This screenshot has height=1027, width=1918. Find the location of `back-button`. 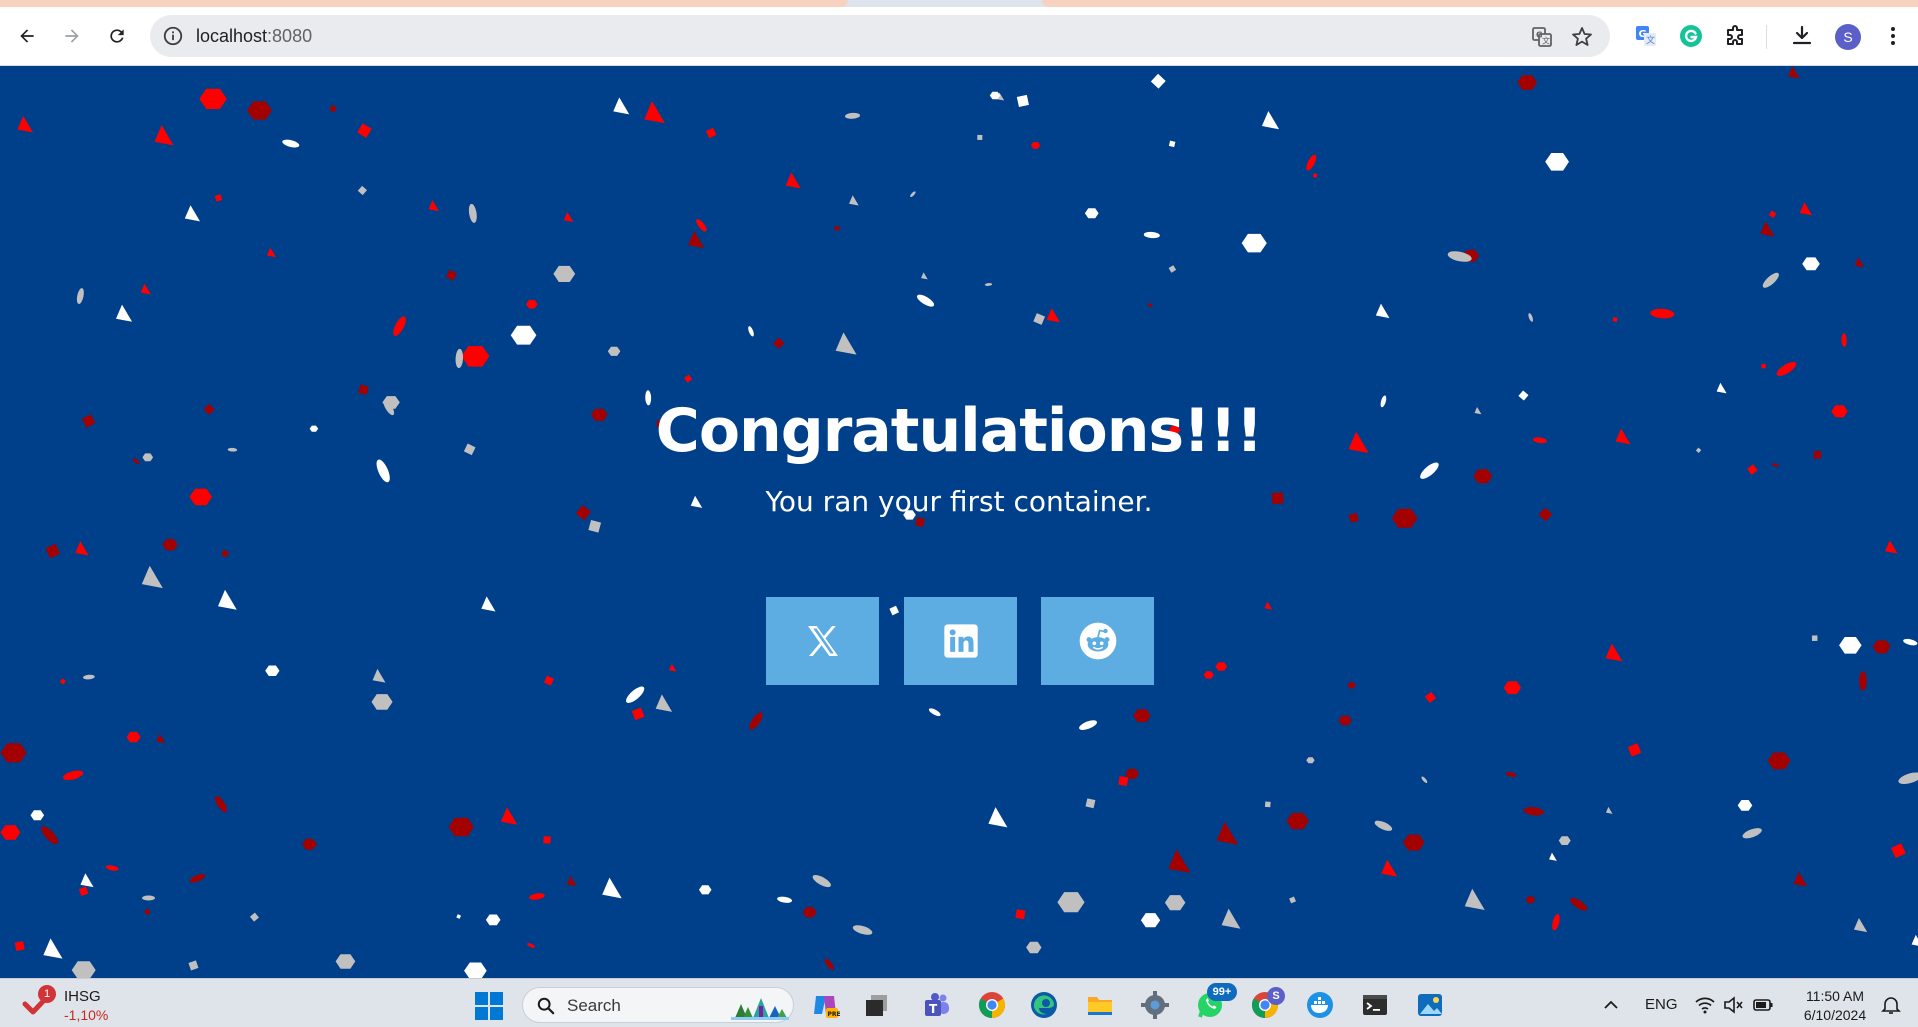

back-button is located at coordinates (27, 36).